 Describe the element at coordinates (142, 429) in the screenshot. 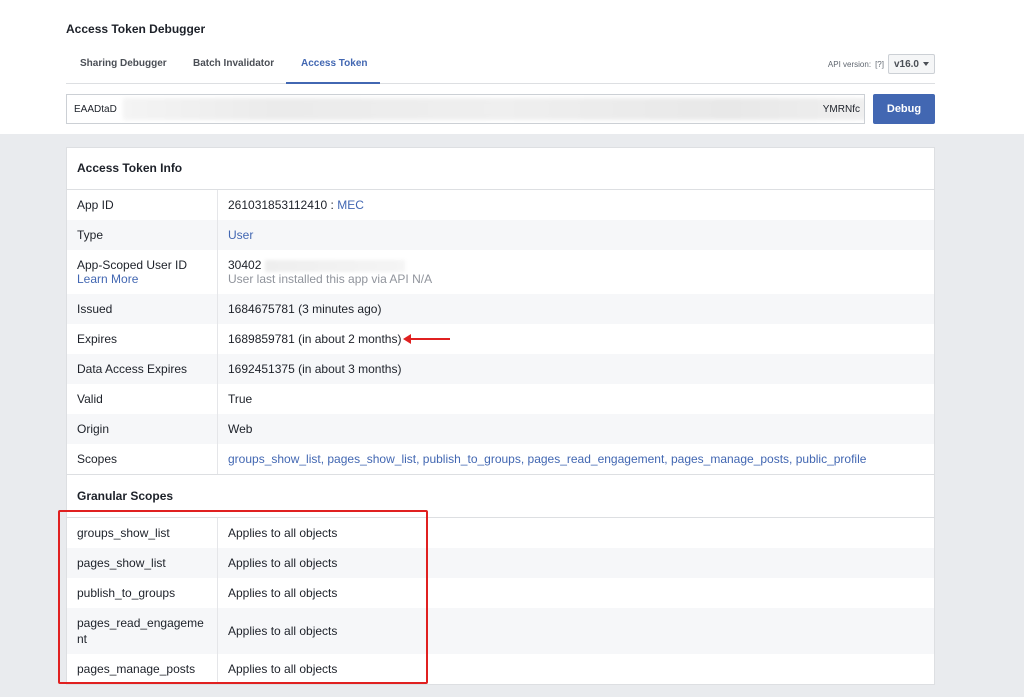

I see `row-label: Origin` at that location.